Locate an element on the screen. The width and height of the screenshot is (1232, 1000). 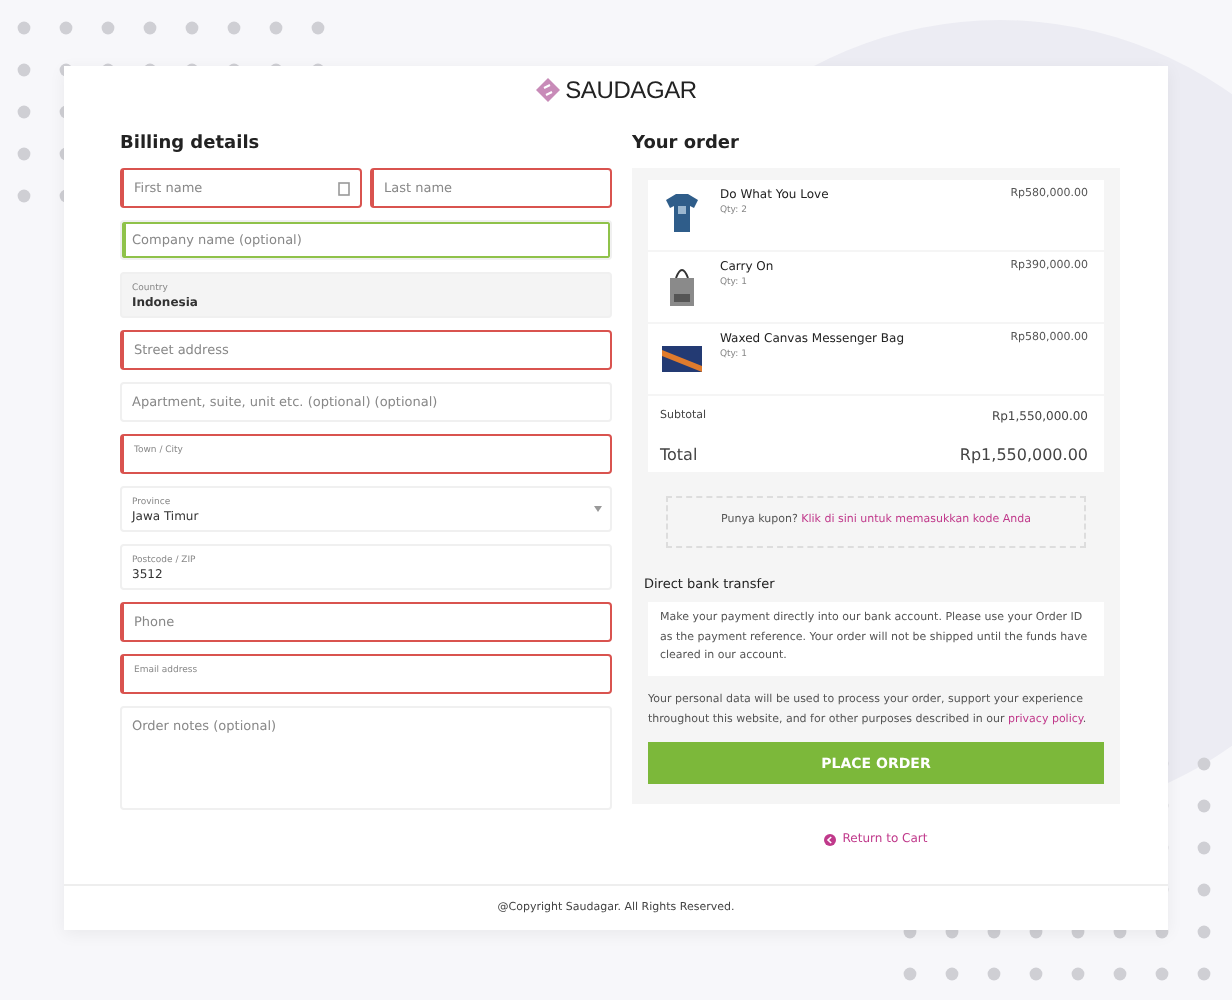
total-label: Total is located at coordinates (679, 454).